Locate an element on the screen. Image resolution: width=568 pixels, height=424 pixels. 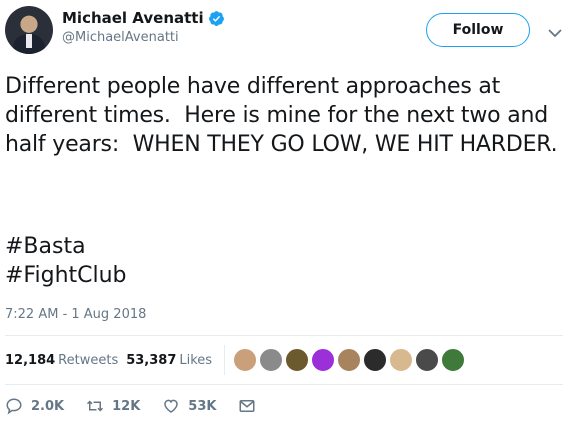
reply-count: 2.0K is located at coordinates (48, 406).